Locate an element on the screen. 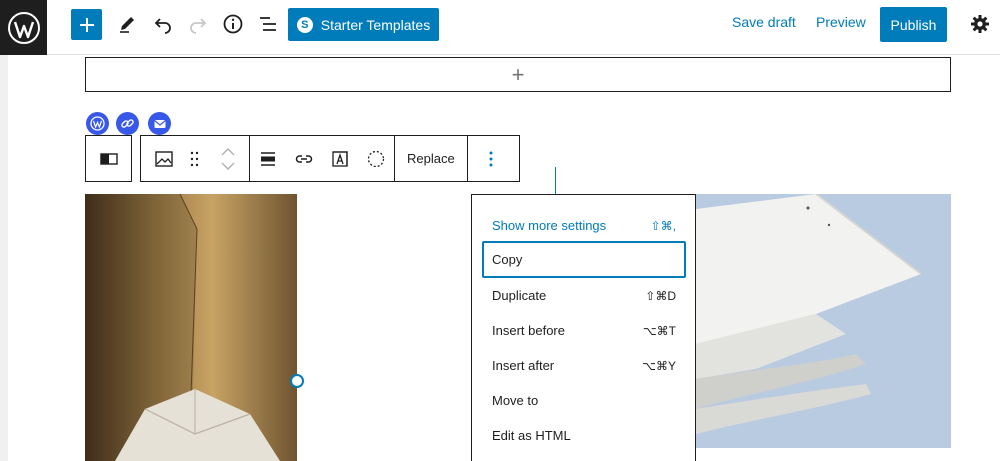  parent-block-selector-toolbar is located at coordinates (108, 158).